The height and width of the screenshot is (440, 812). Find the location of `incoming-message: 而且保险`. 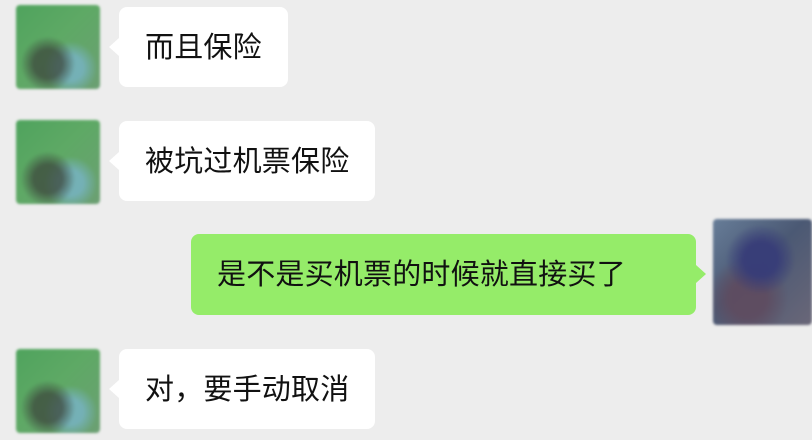

incoming-message: 而且保险 is located at coordinates (198, 47).